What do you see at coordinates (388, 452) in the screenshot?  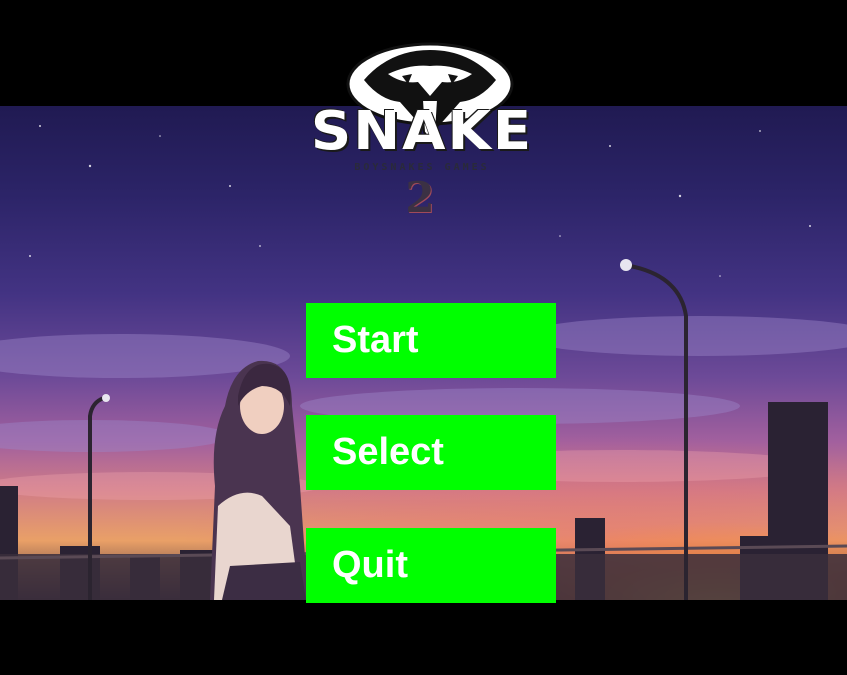 I see `select-button-label: Select` at bounding box center [388, 452].